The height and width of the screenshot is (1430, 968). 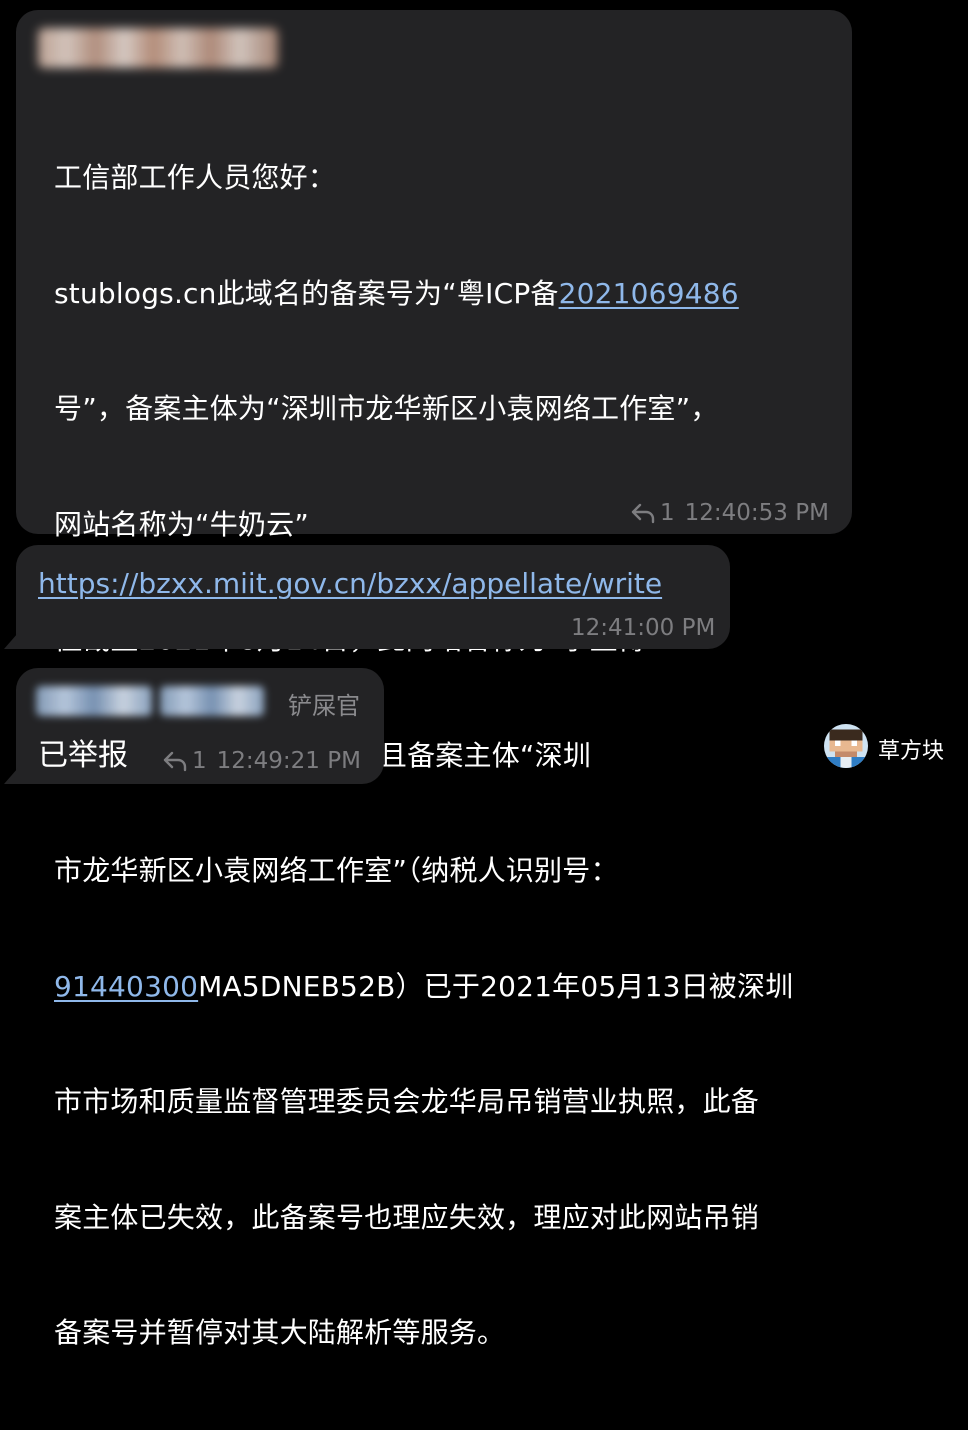 I want to click on message-3-text: 已举报, so click(x=83, y=755).